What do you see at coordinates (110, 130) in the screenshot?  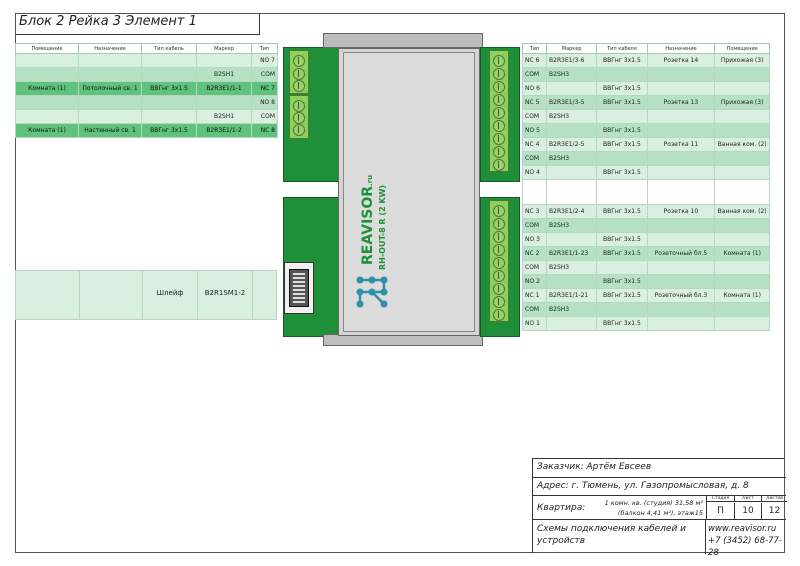 I see `table-cell: Настенный св. 1` at bounding box center [110, 130].